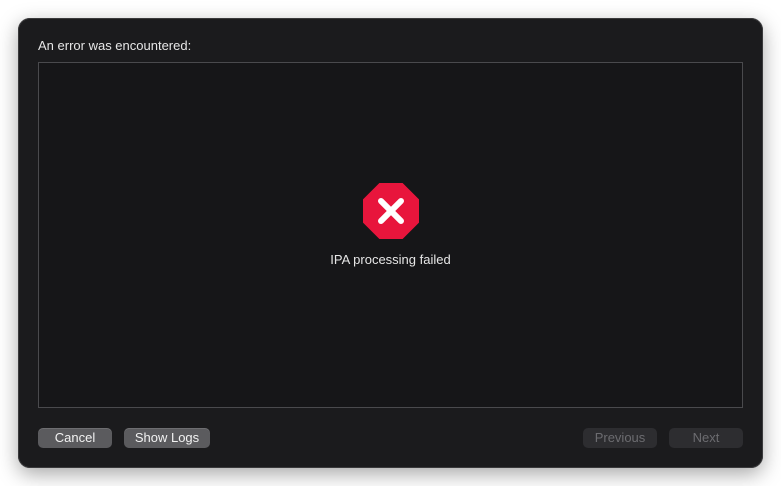 The image size is (781, 486). What do you see at coordinates (390, 259) in the screenshot?
I see `error-message: IPA processing failed` at bounding box center [390, 259].